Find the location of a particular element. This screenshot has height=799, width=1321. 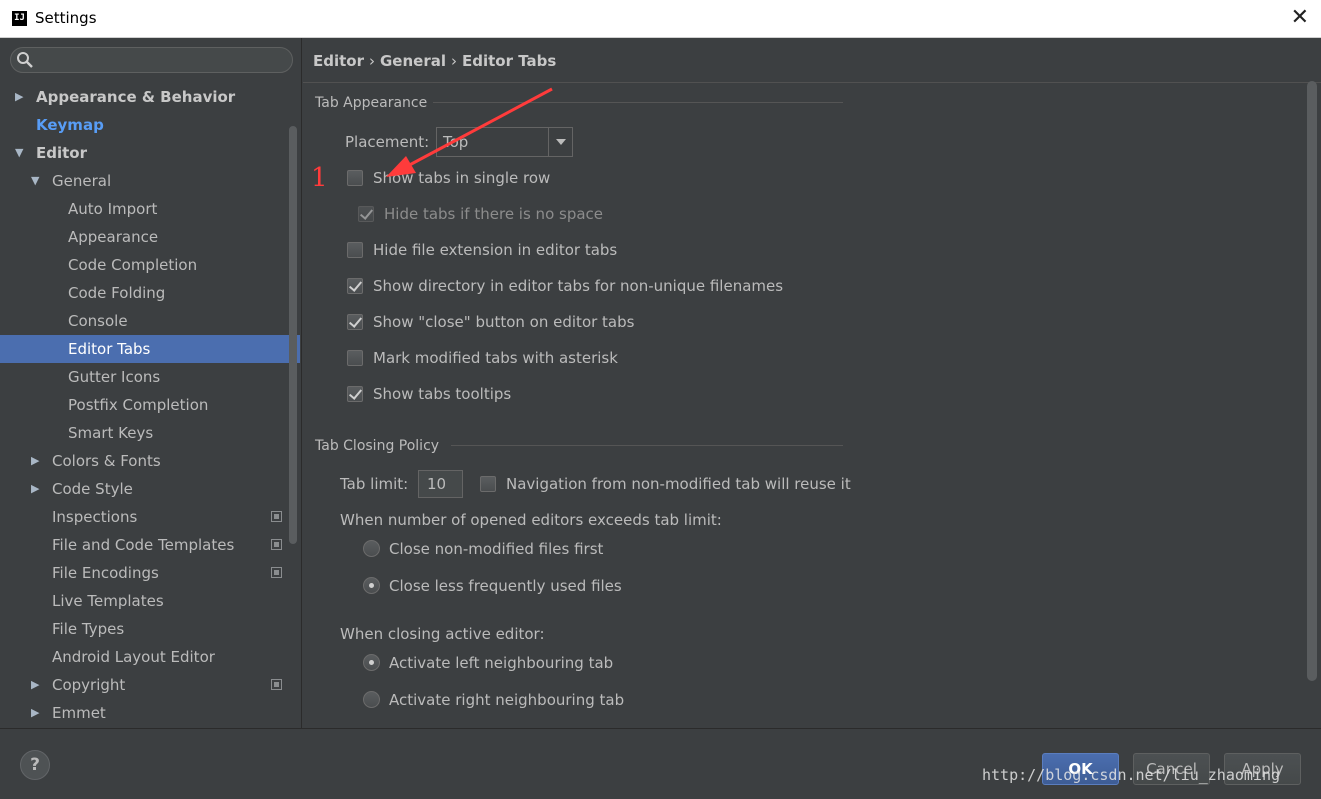

sidebar-item-label: Live Templates is located at coordinates (108, 601).